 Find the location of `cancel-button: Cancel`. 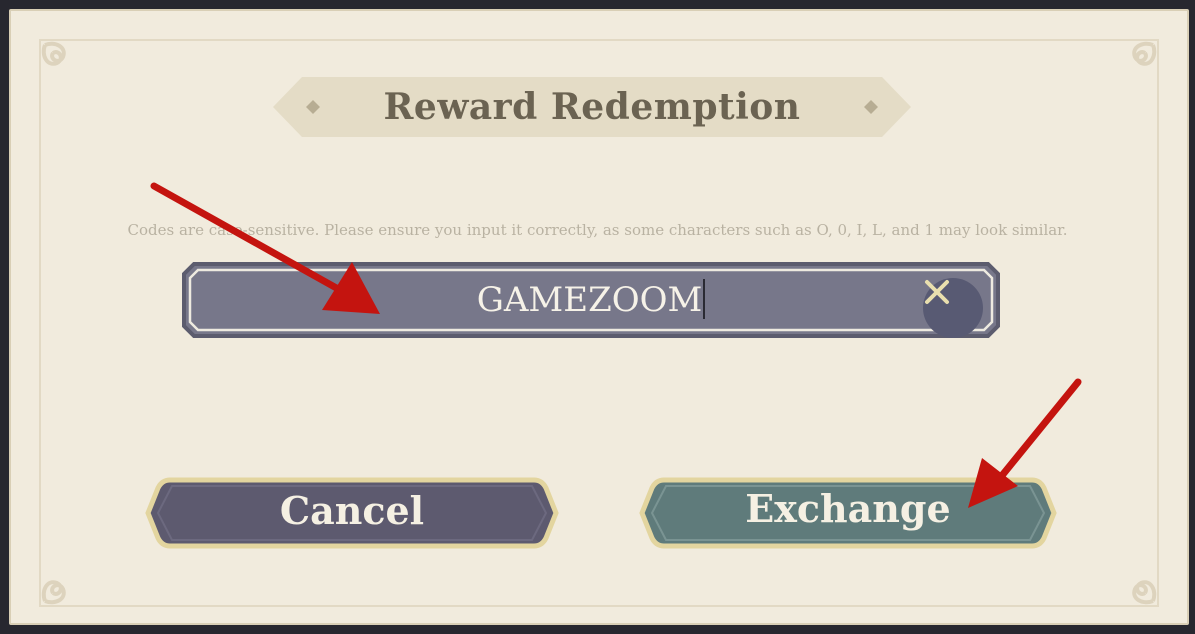

cancel-button: Cancel is located at coordinates (352, 513).